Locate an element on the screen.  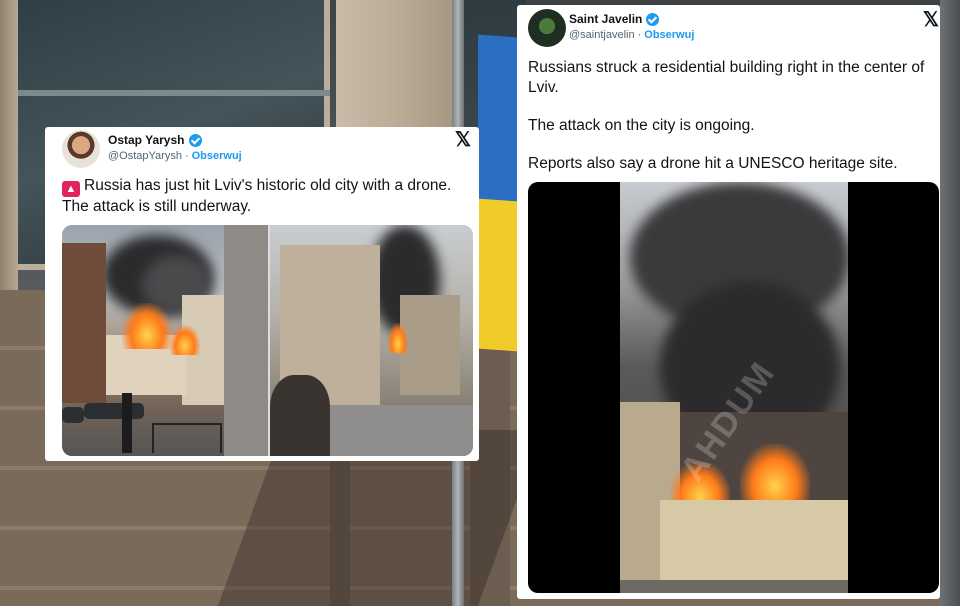
author-name: Saint Javelin is located at coordinates (605, 19).